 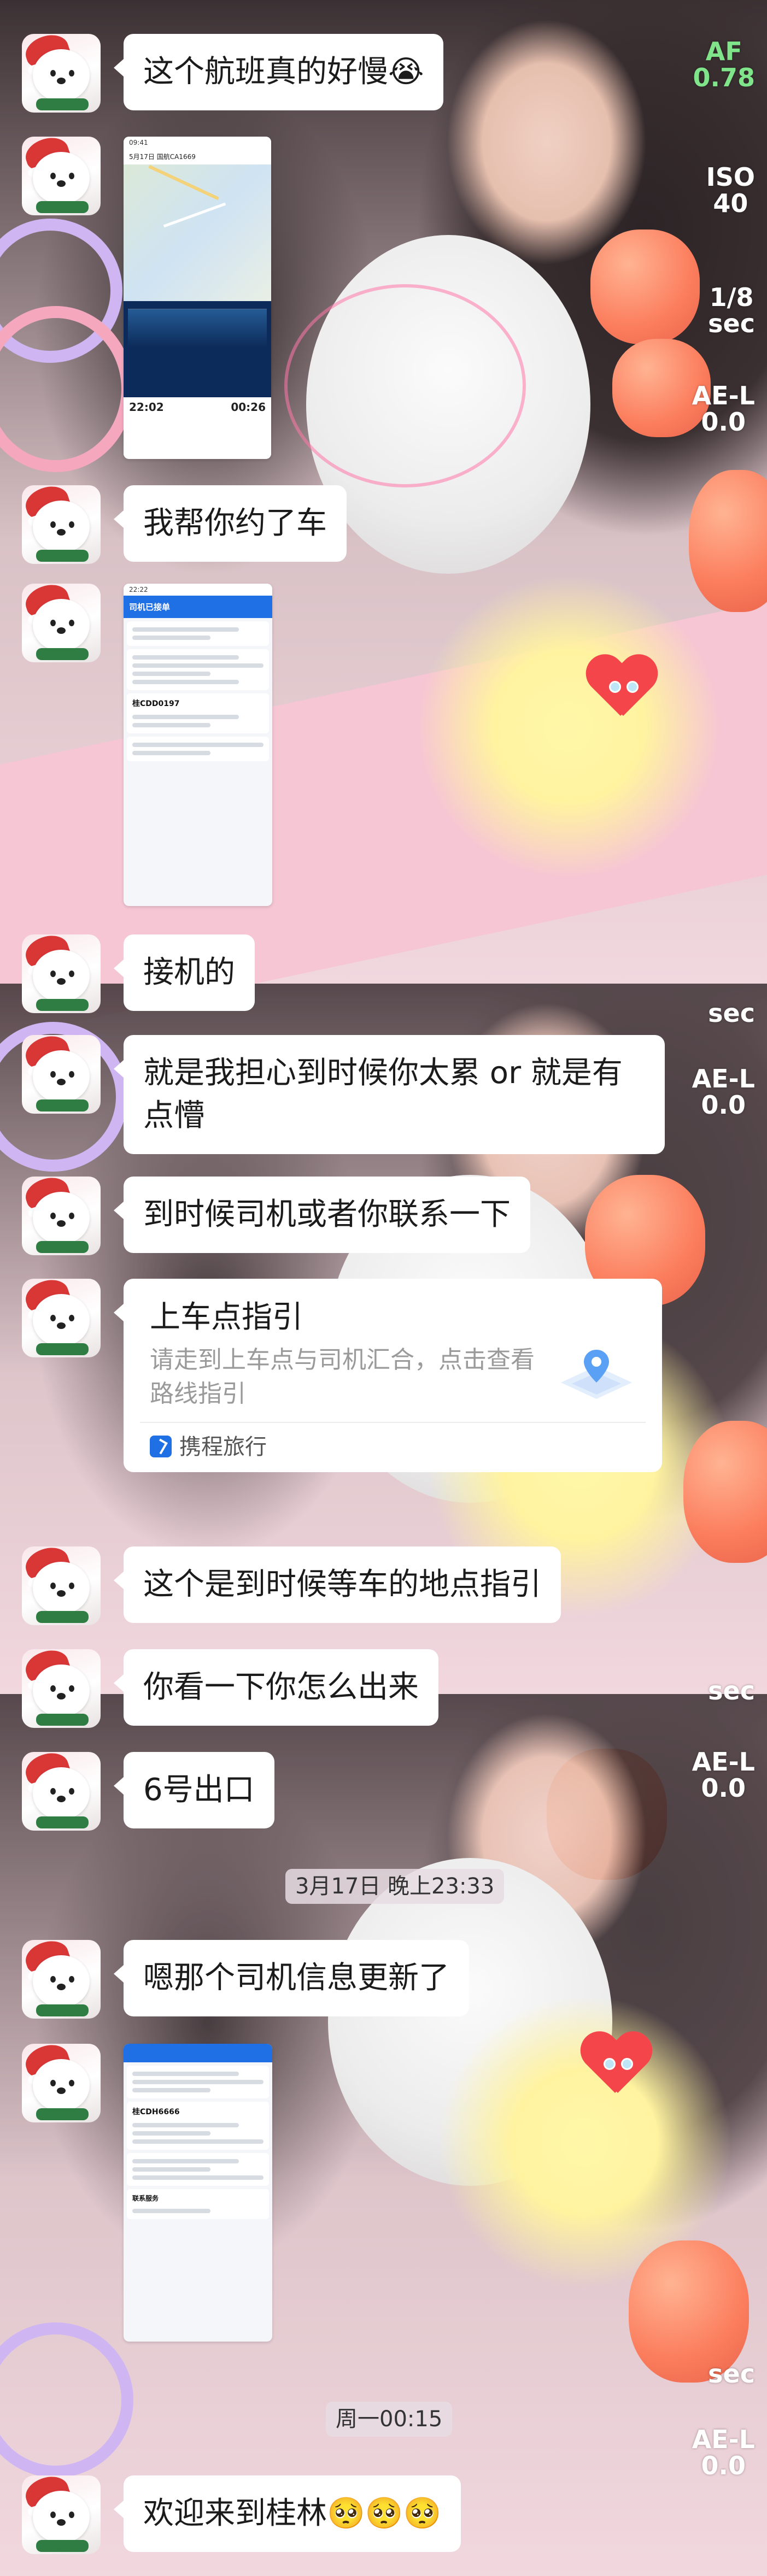 I want to click on message-bubble: 接机的, so click(x=184, y=972).